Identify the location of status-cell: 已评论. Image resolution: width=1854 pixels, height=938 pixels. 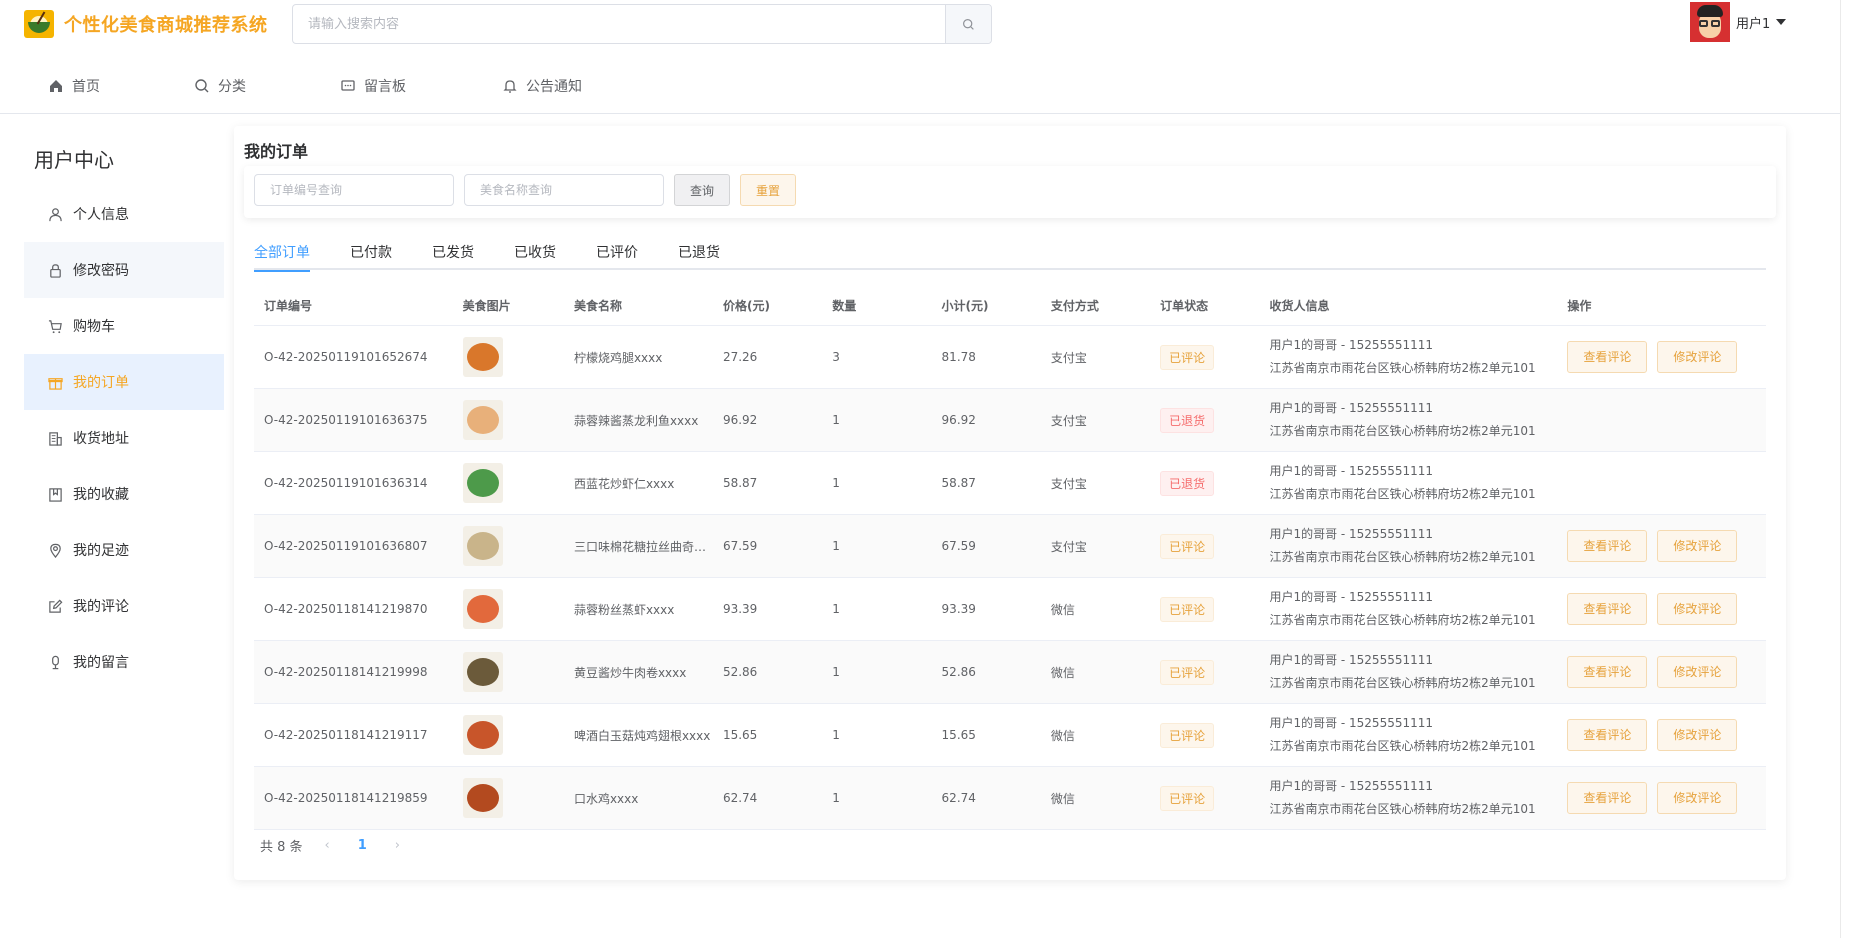
(1204, 672).